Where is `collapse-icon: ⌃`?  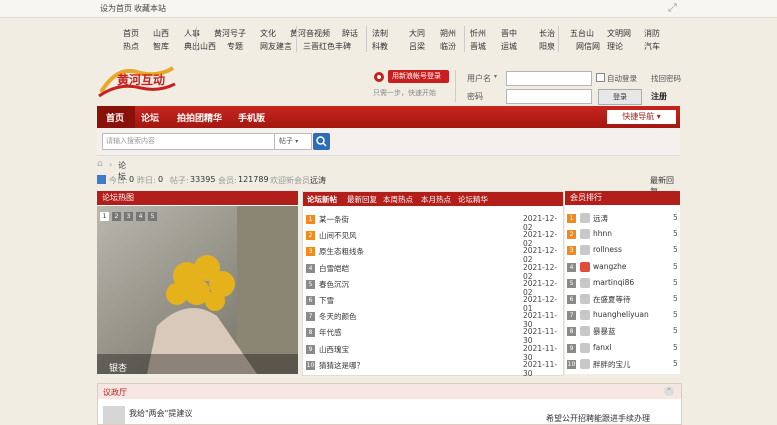 collapse-icon: ⌃ is located at coordinates (669, 391).